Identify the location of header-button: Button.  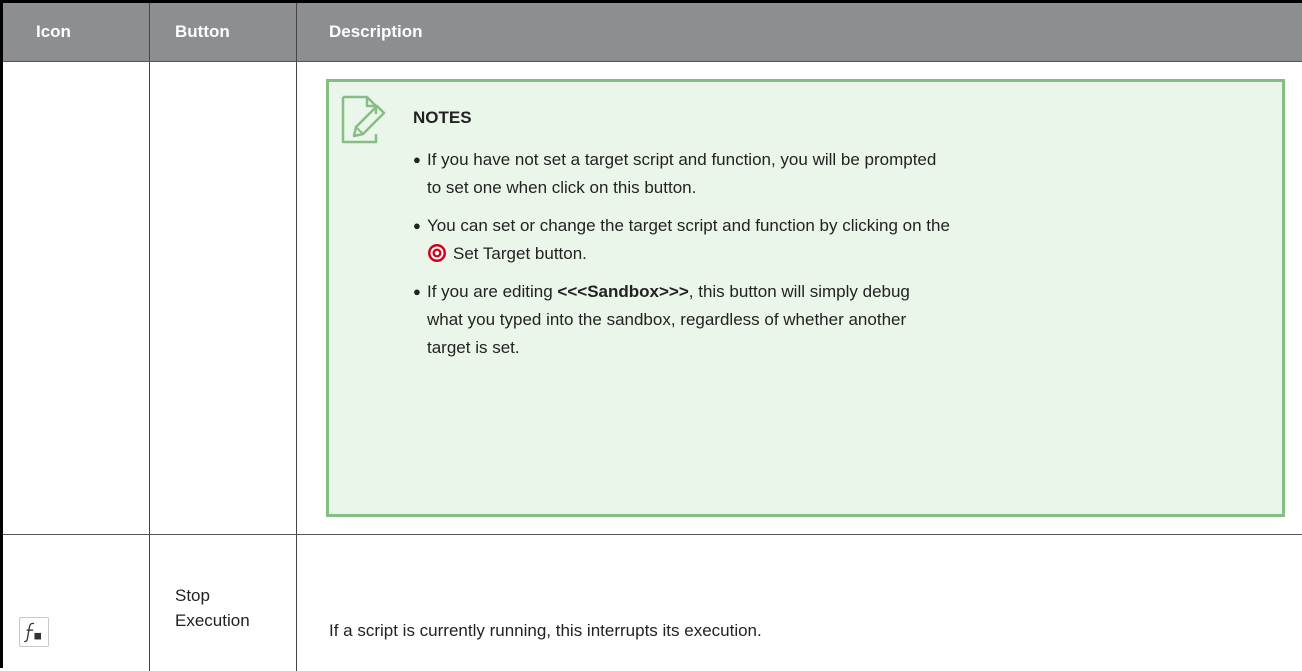
(202, 31).